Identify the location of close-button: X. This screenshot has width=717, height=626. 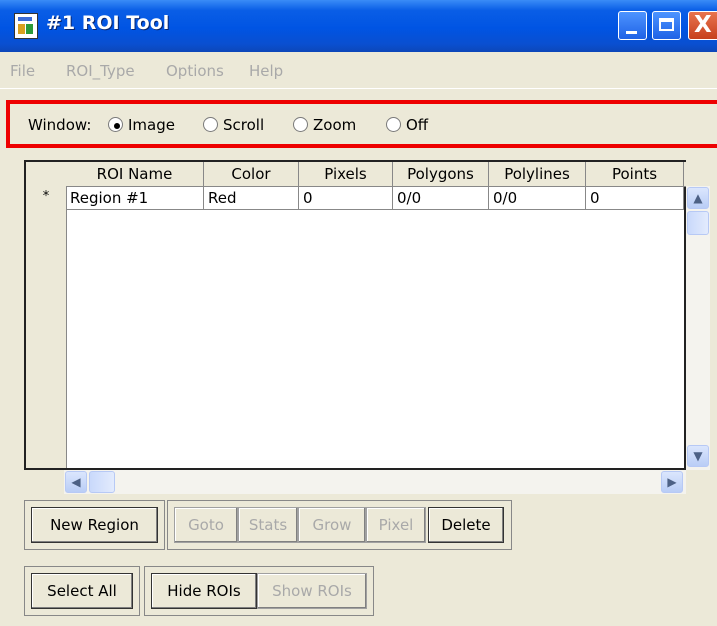
(702, 25).